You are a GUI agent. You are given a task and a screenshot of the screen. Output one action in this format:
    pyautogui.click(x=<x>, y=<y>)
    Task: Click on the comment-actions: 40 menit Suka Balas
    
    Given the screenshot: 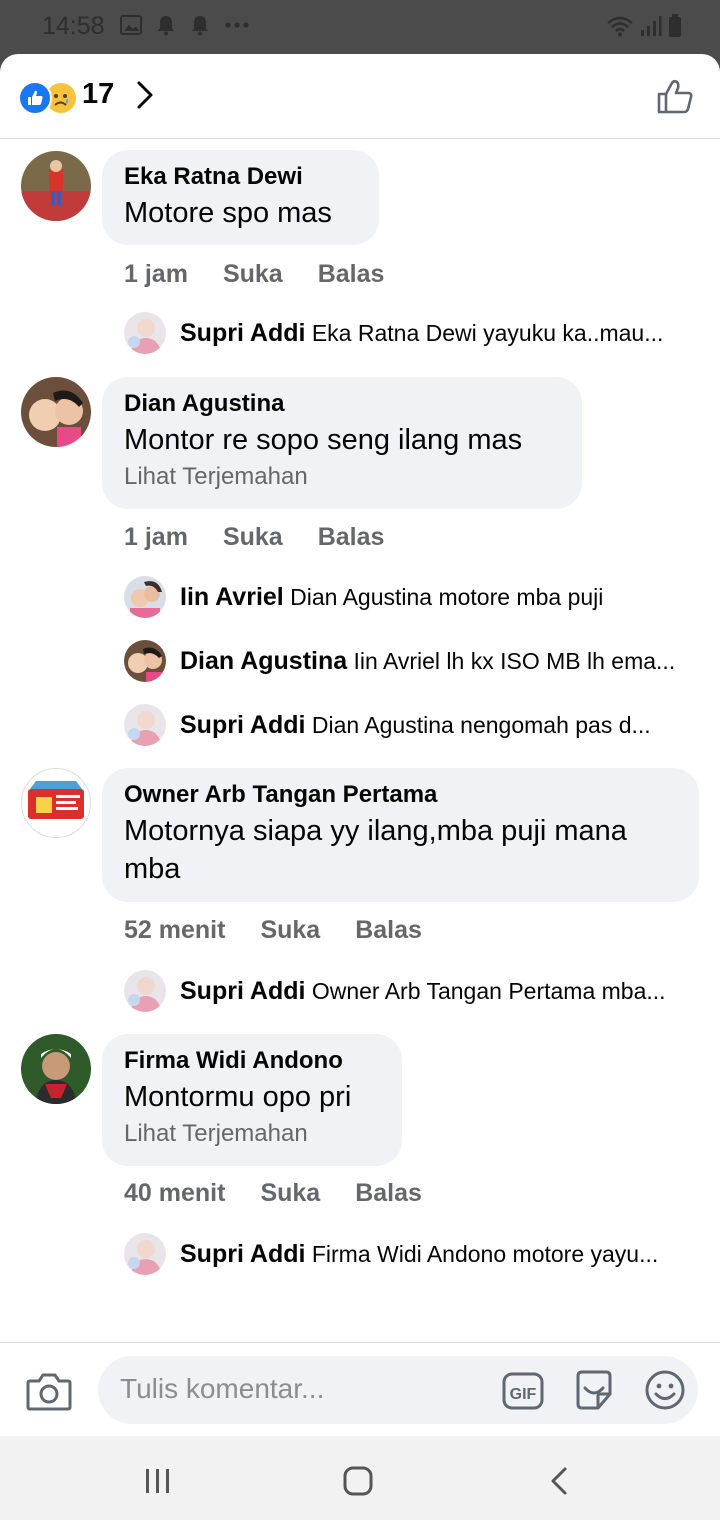 What is the action you would take?
    pyautogui.click(x=273, y=1193)
    